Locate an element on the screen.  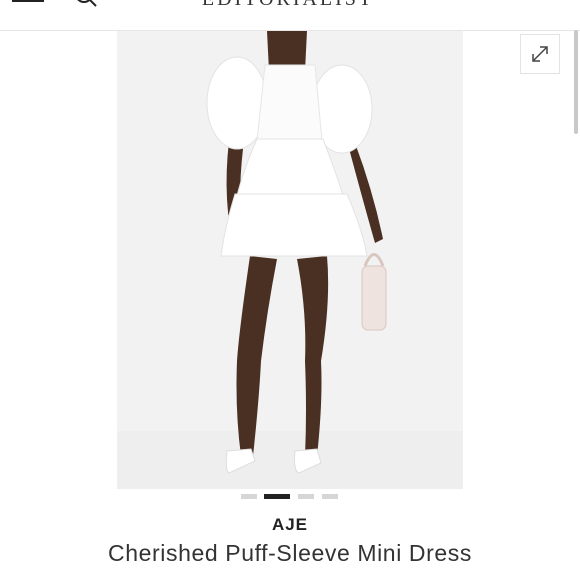
menu-icon-line is located at coordinates (28, 1).